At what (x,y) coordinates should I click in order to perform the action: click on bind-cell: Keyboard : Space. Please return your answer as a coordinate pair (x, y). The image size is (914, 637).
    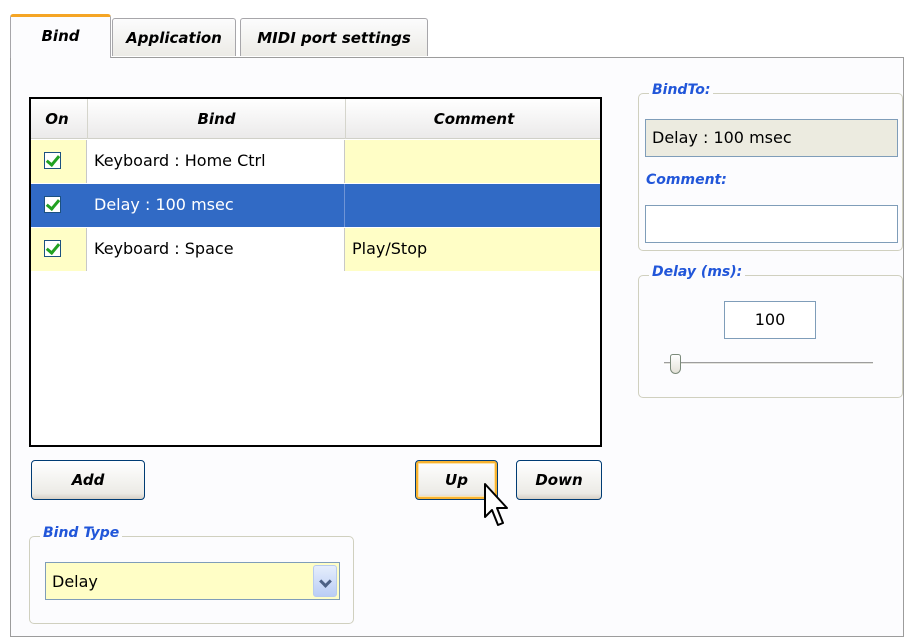
    Looking at the image, I should click on (216, 249).